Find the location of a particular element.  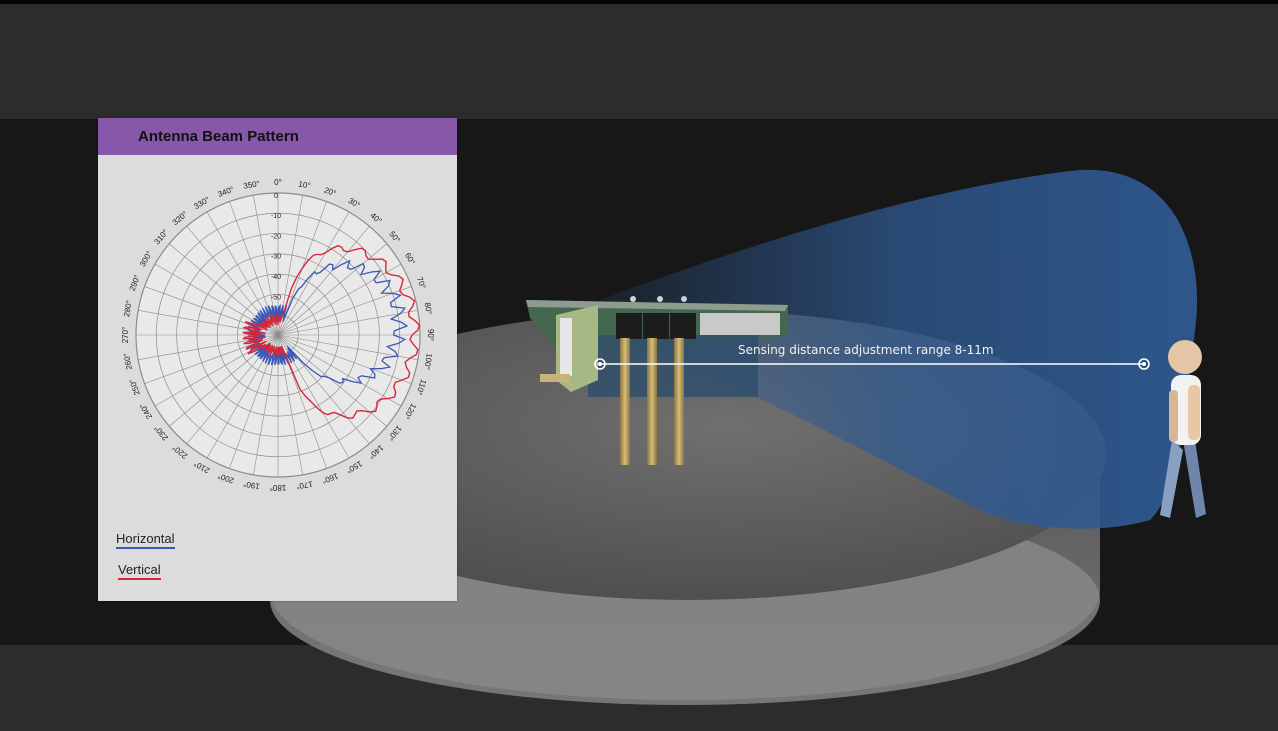

angle-label: 210° is located at coordinates (201, 467).